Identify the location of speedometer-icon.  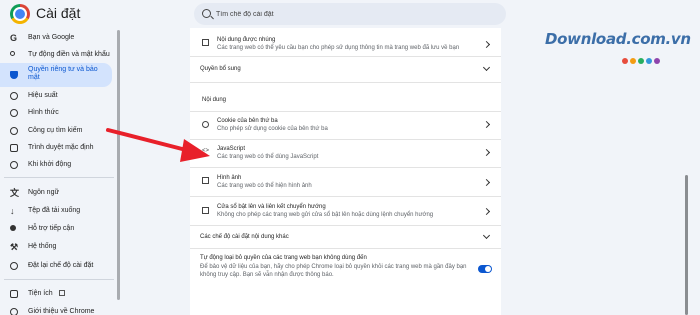
(14, 96).